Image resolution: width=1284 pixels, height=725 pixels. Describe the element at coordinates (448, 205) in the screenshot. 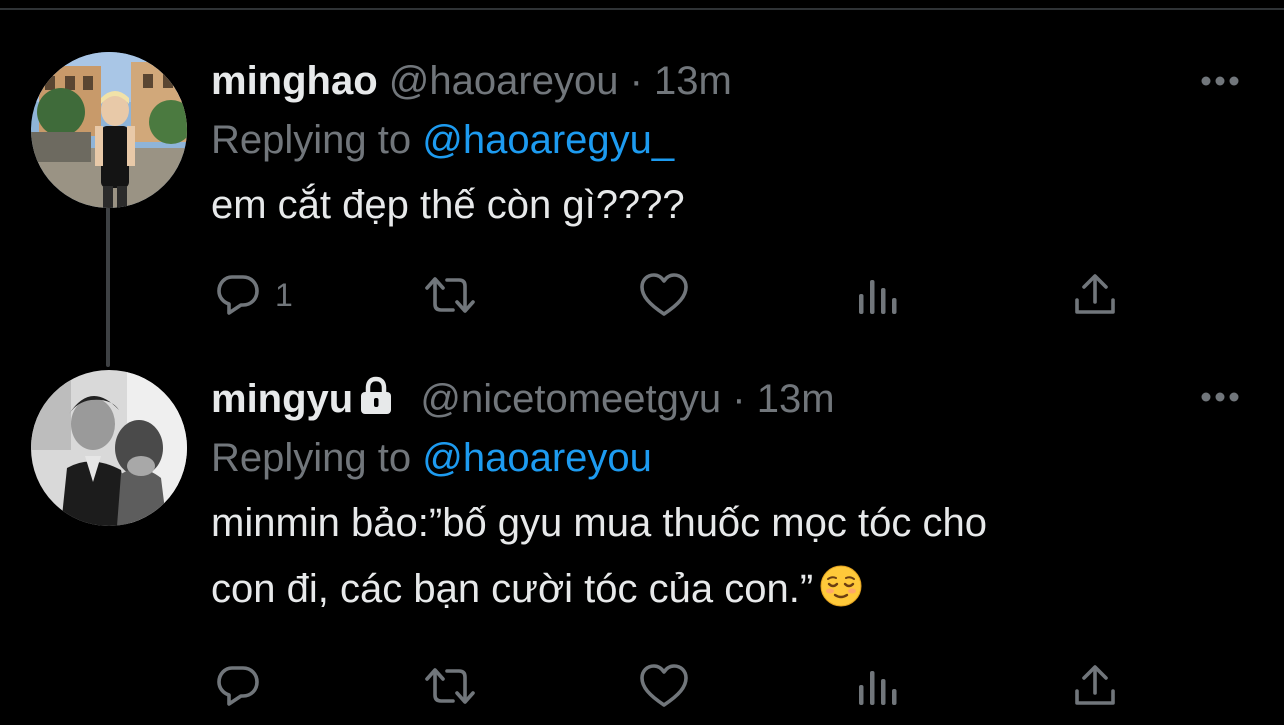

I see `tweet-text-line: em cắt đẹp thế còn gì????` at that location.